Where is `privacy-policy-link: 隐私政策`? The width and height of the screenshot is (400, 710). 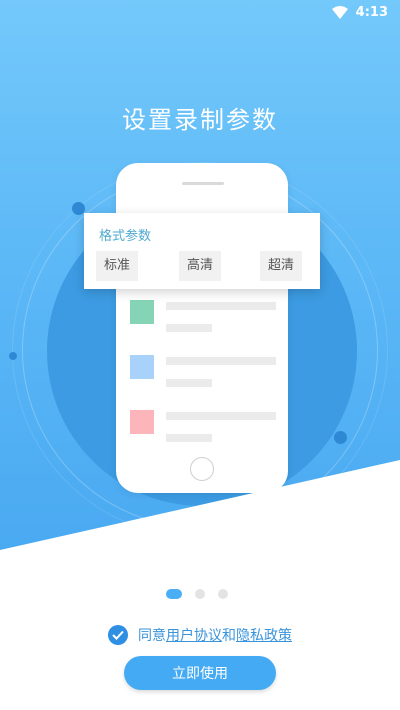
privacy-policy-link: 隐私政策 is located at coordinates (264, 635).